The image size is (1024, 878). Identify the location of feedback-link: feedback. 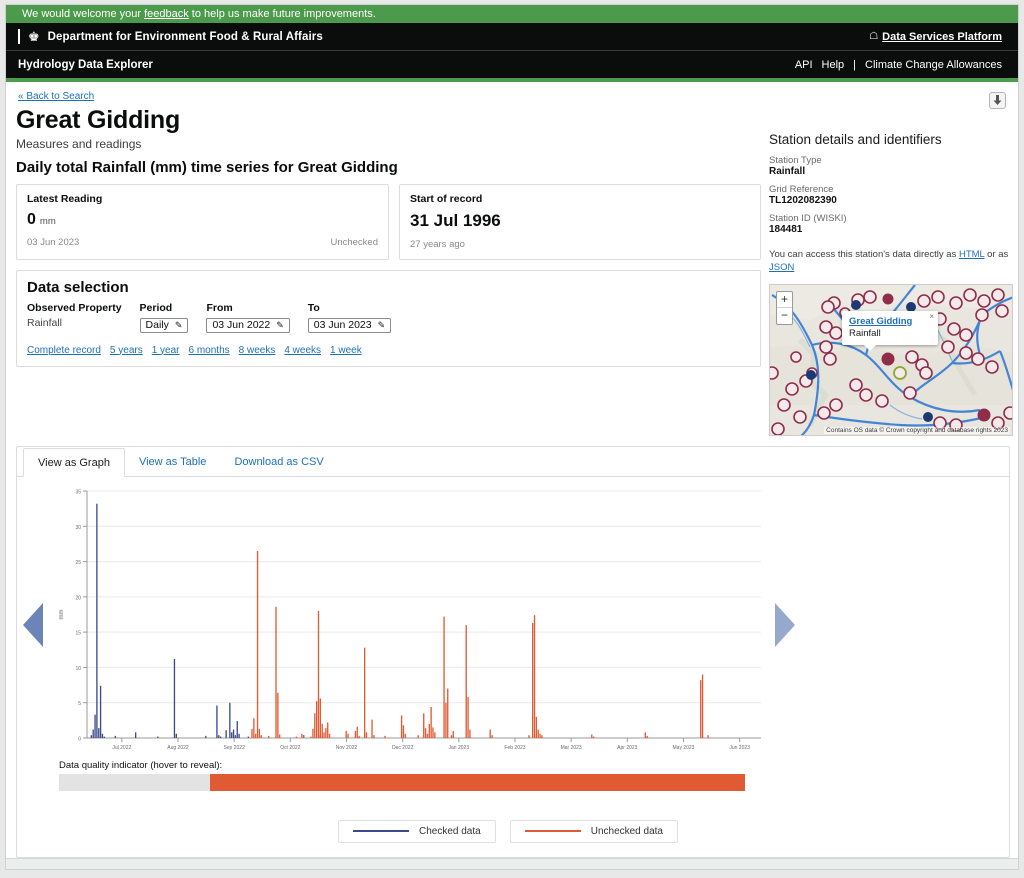
(166, 14).